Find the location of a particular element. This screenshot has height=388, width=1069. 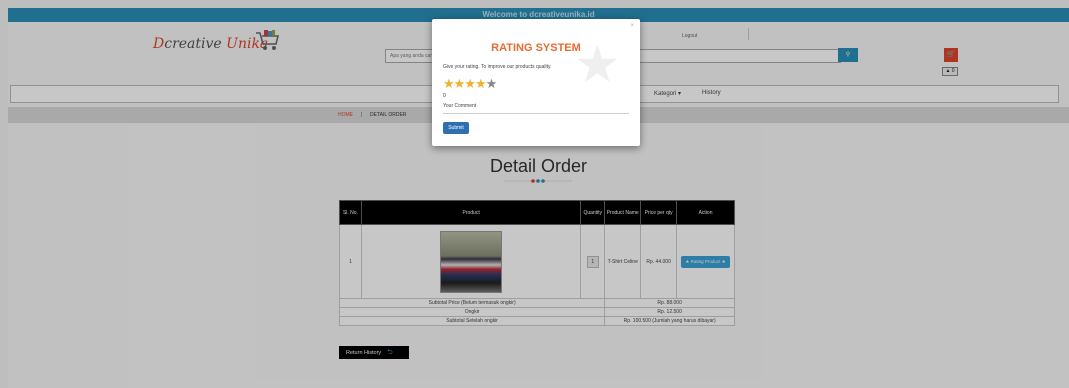

star-rating: ★★★★★ is located at coordinates (470, 83).